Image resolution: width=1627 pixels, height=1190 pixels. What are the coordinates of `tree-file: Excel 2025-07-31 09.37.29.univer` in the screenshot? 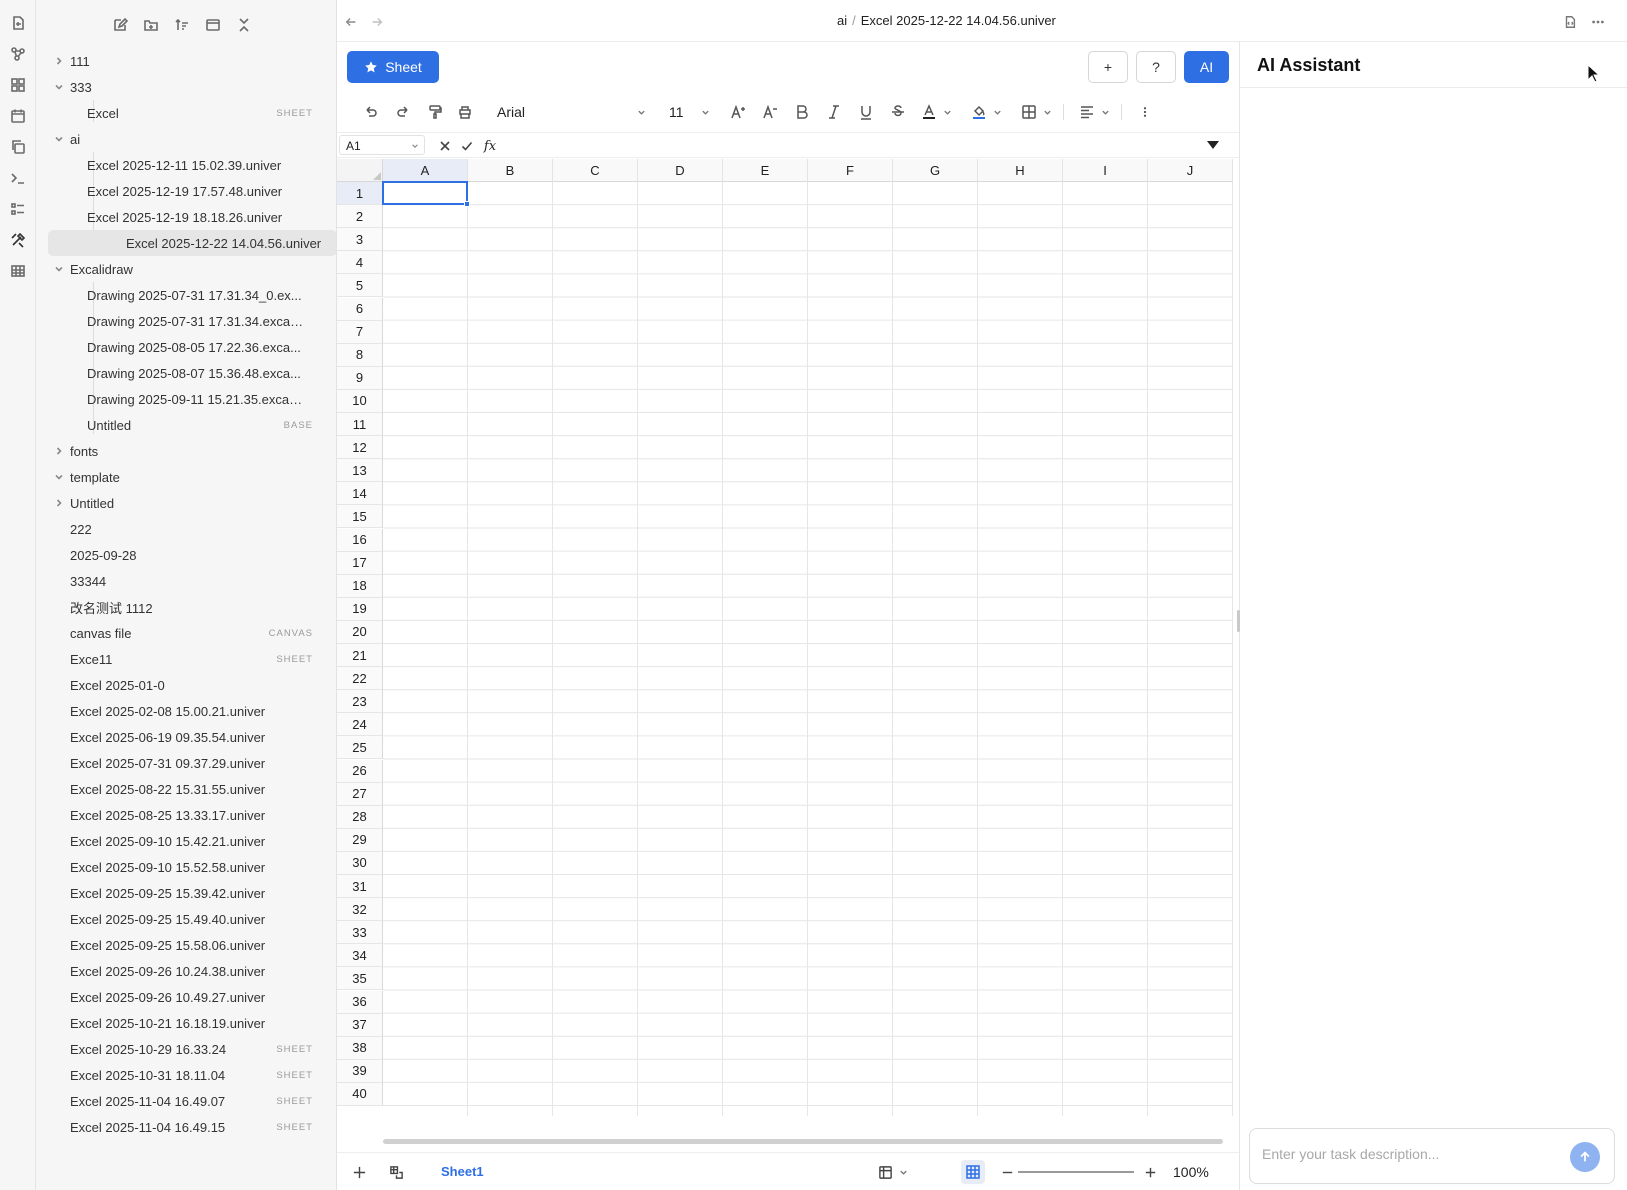 It's located at (186, 763).